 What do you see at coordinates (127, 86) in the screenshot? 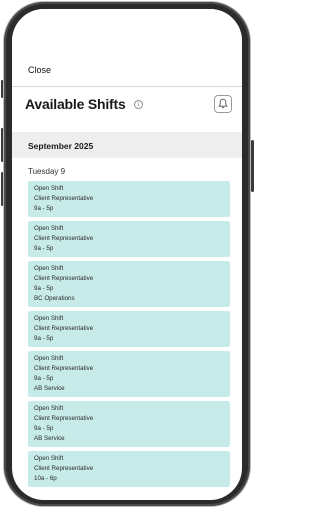
I see `header-divider` at bounding box center [127, 86].